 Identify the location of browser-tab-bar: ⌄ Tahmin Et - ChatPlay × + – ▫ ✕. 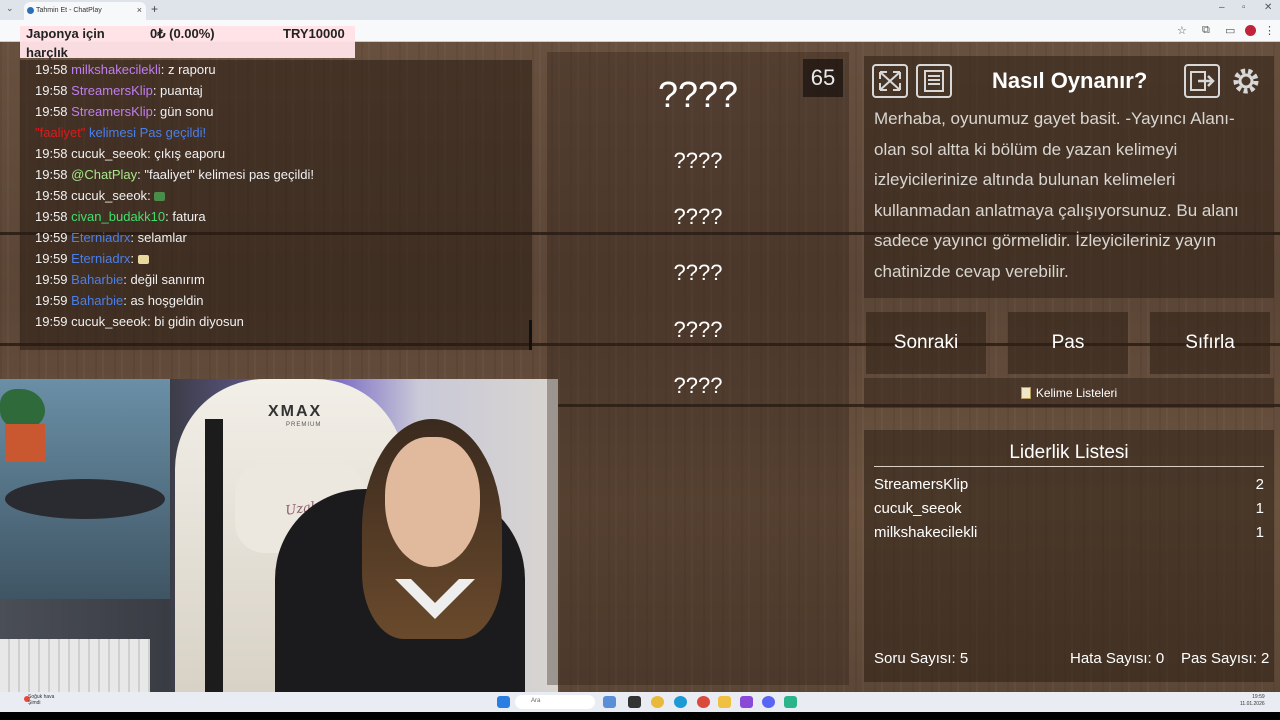
(640, 10).